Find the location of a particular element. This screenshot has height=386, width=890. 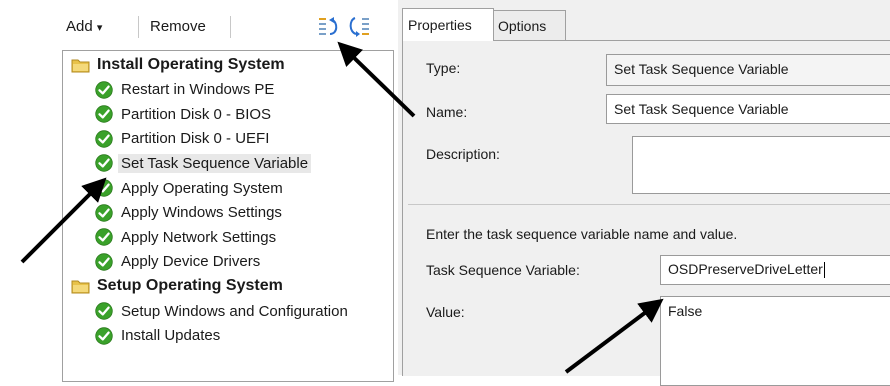

section-divider is located at coordinates (649, 204).